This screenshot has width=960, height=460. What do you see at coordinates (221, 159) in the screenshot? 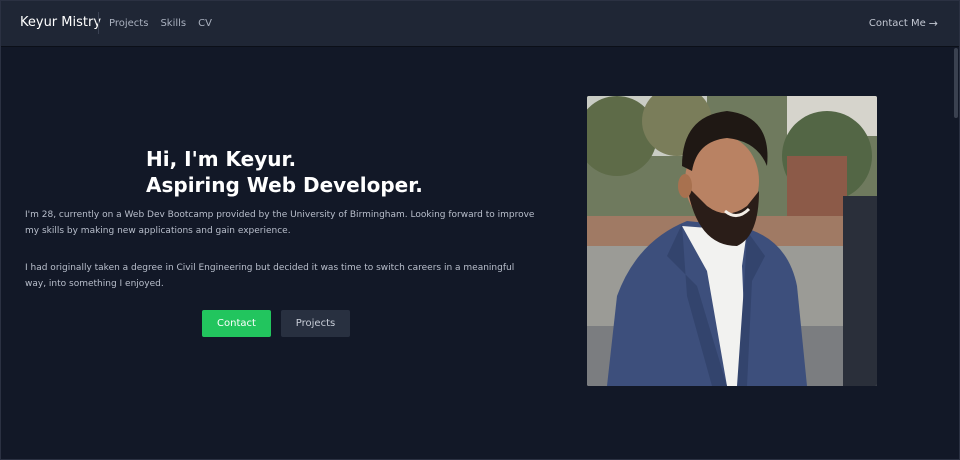
I see `hero-heading-line1: Hi, I'm Keyur.` at bounding box center [221, 159].